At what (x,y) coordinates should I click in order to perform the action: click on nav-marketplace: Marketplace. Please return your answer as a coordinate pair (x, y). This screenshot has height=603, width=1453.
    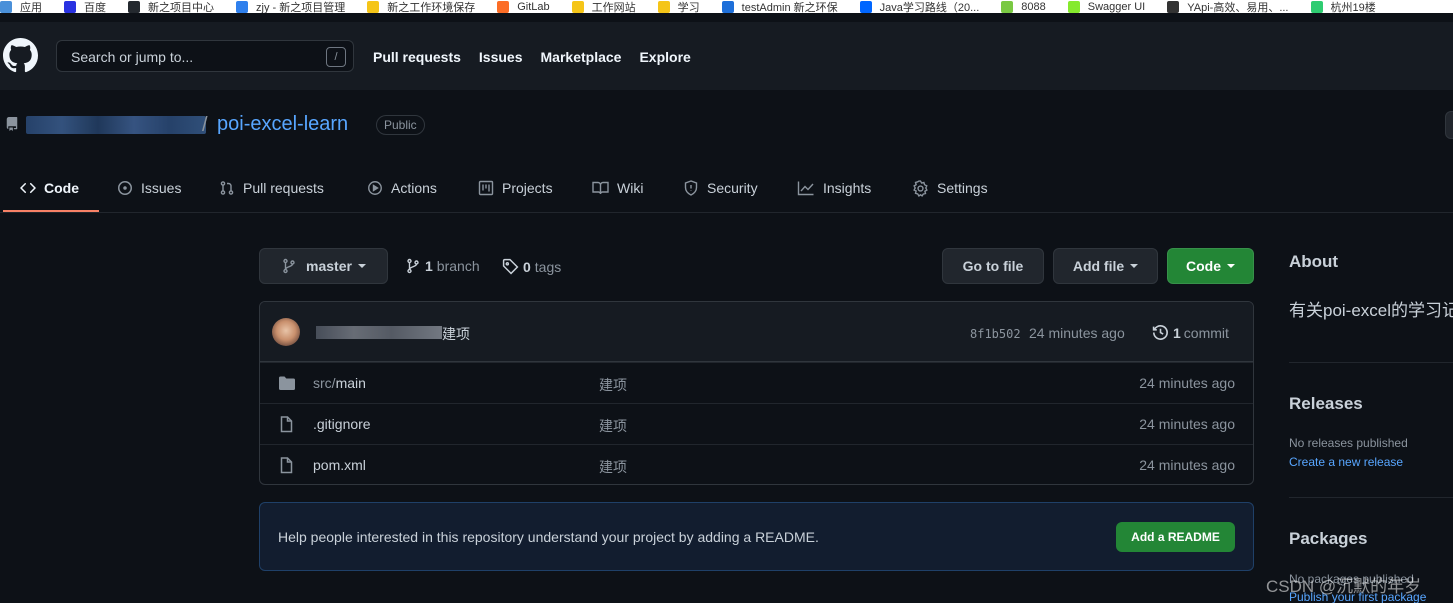
    Looking at the image, I should click on (581, 57).